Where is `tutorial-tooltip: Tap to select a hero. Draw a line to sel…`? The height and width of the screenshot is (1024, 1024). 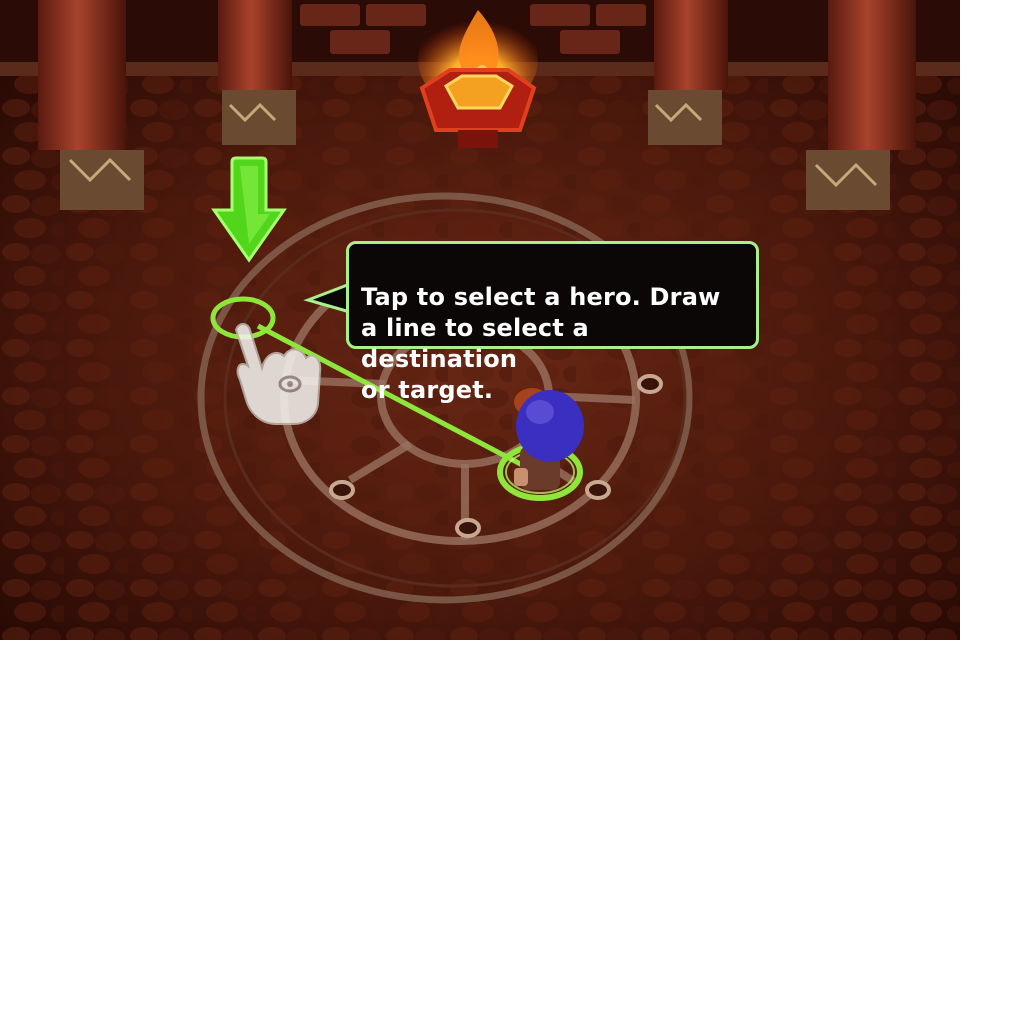
tutorial-tooltip: Tap to select a hero. Draw a line to sel… is located at coordinates (552, 322).